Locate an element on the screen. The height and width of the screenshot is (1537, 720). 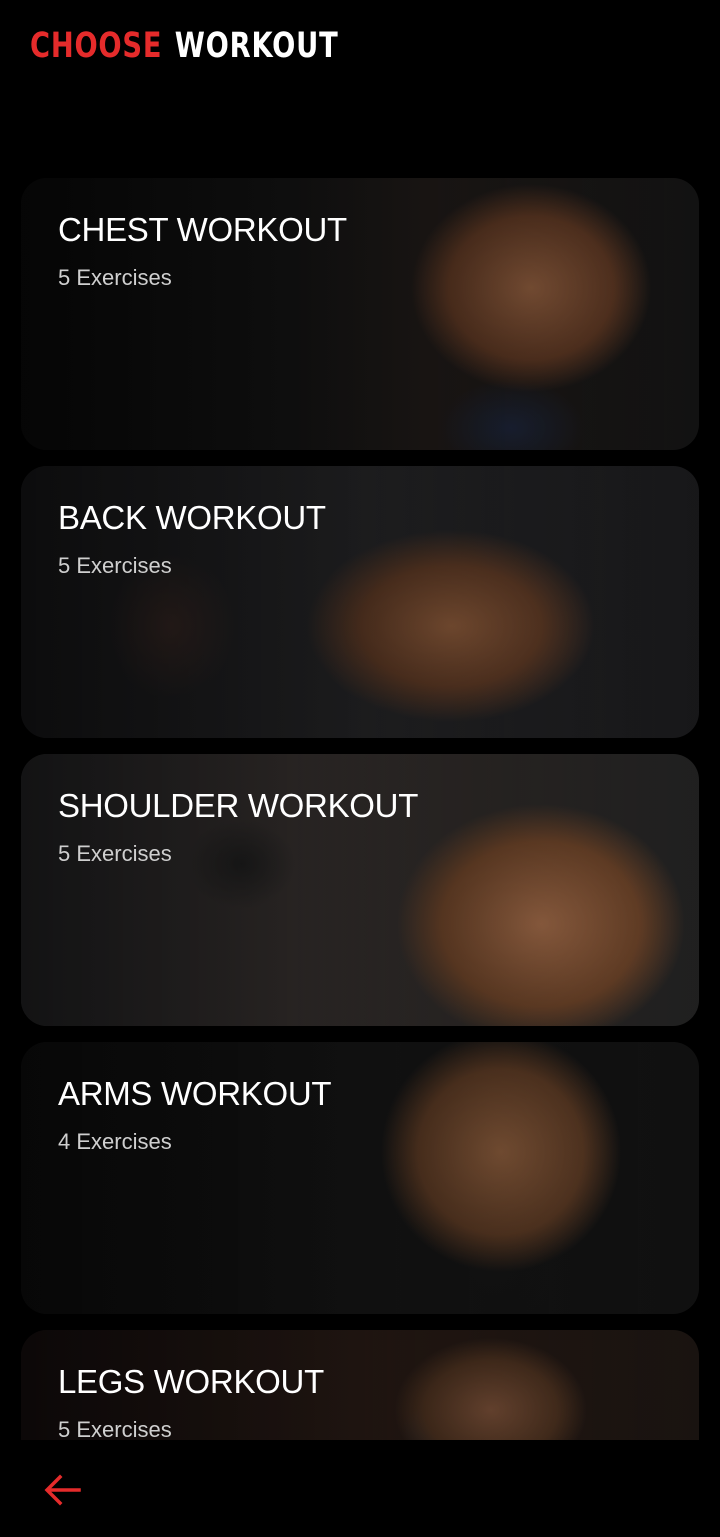
page-title-accent: CHOOSE is located at coordinates (96, 46).